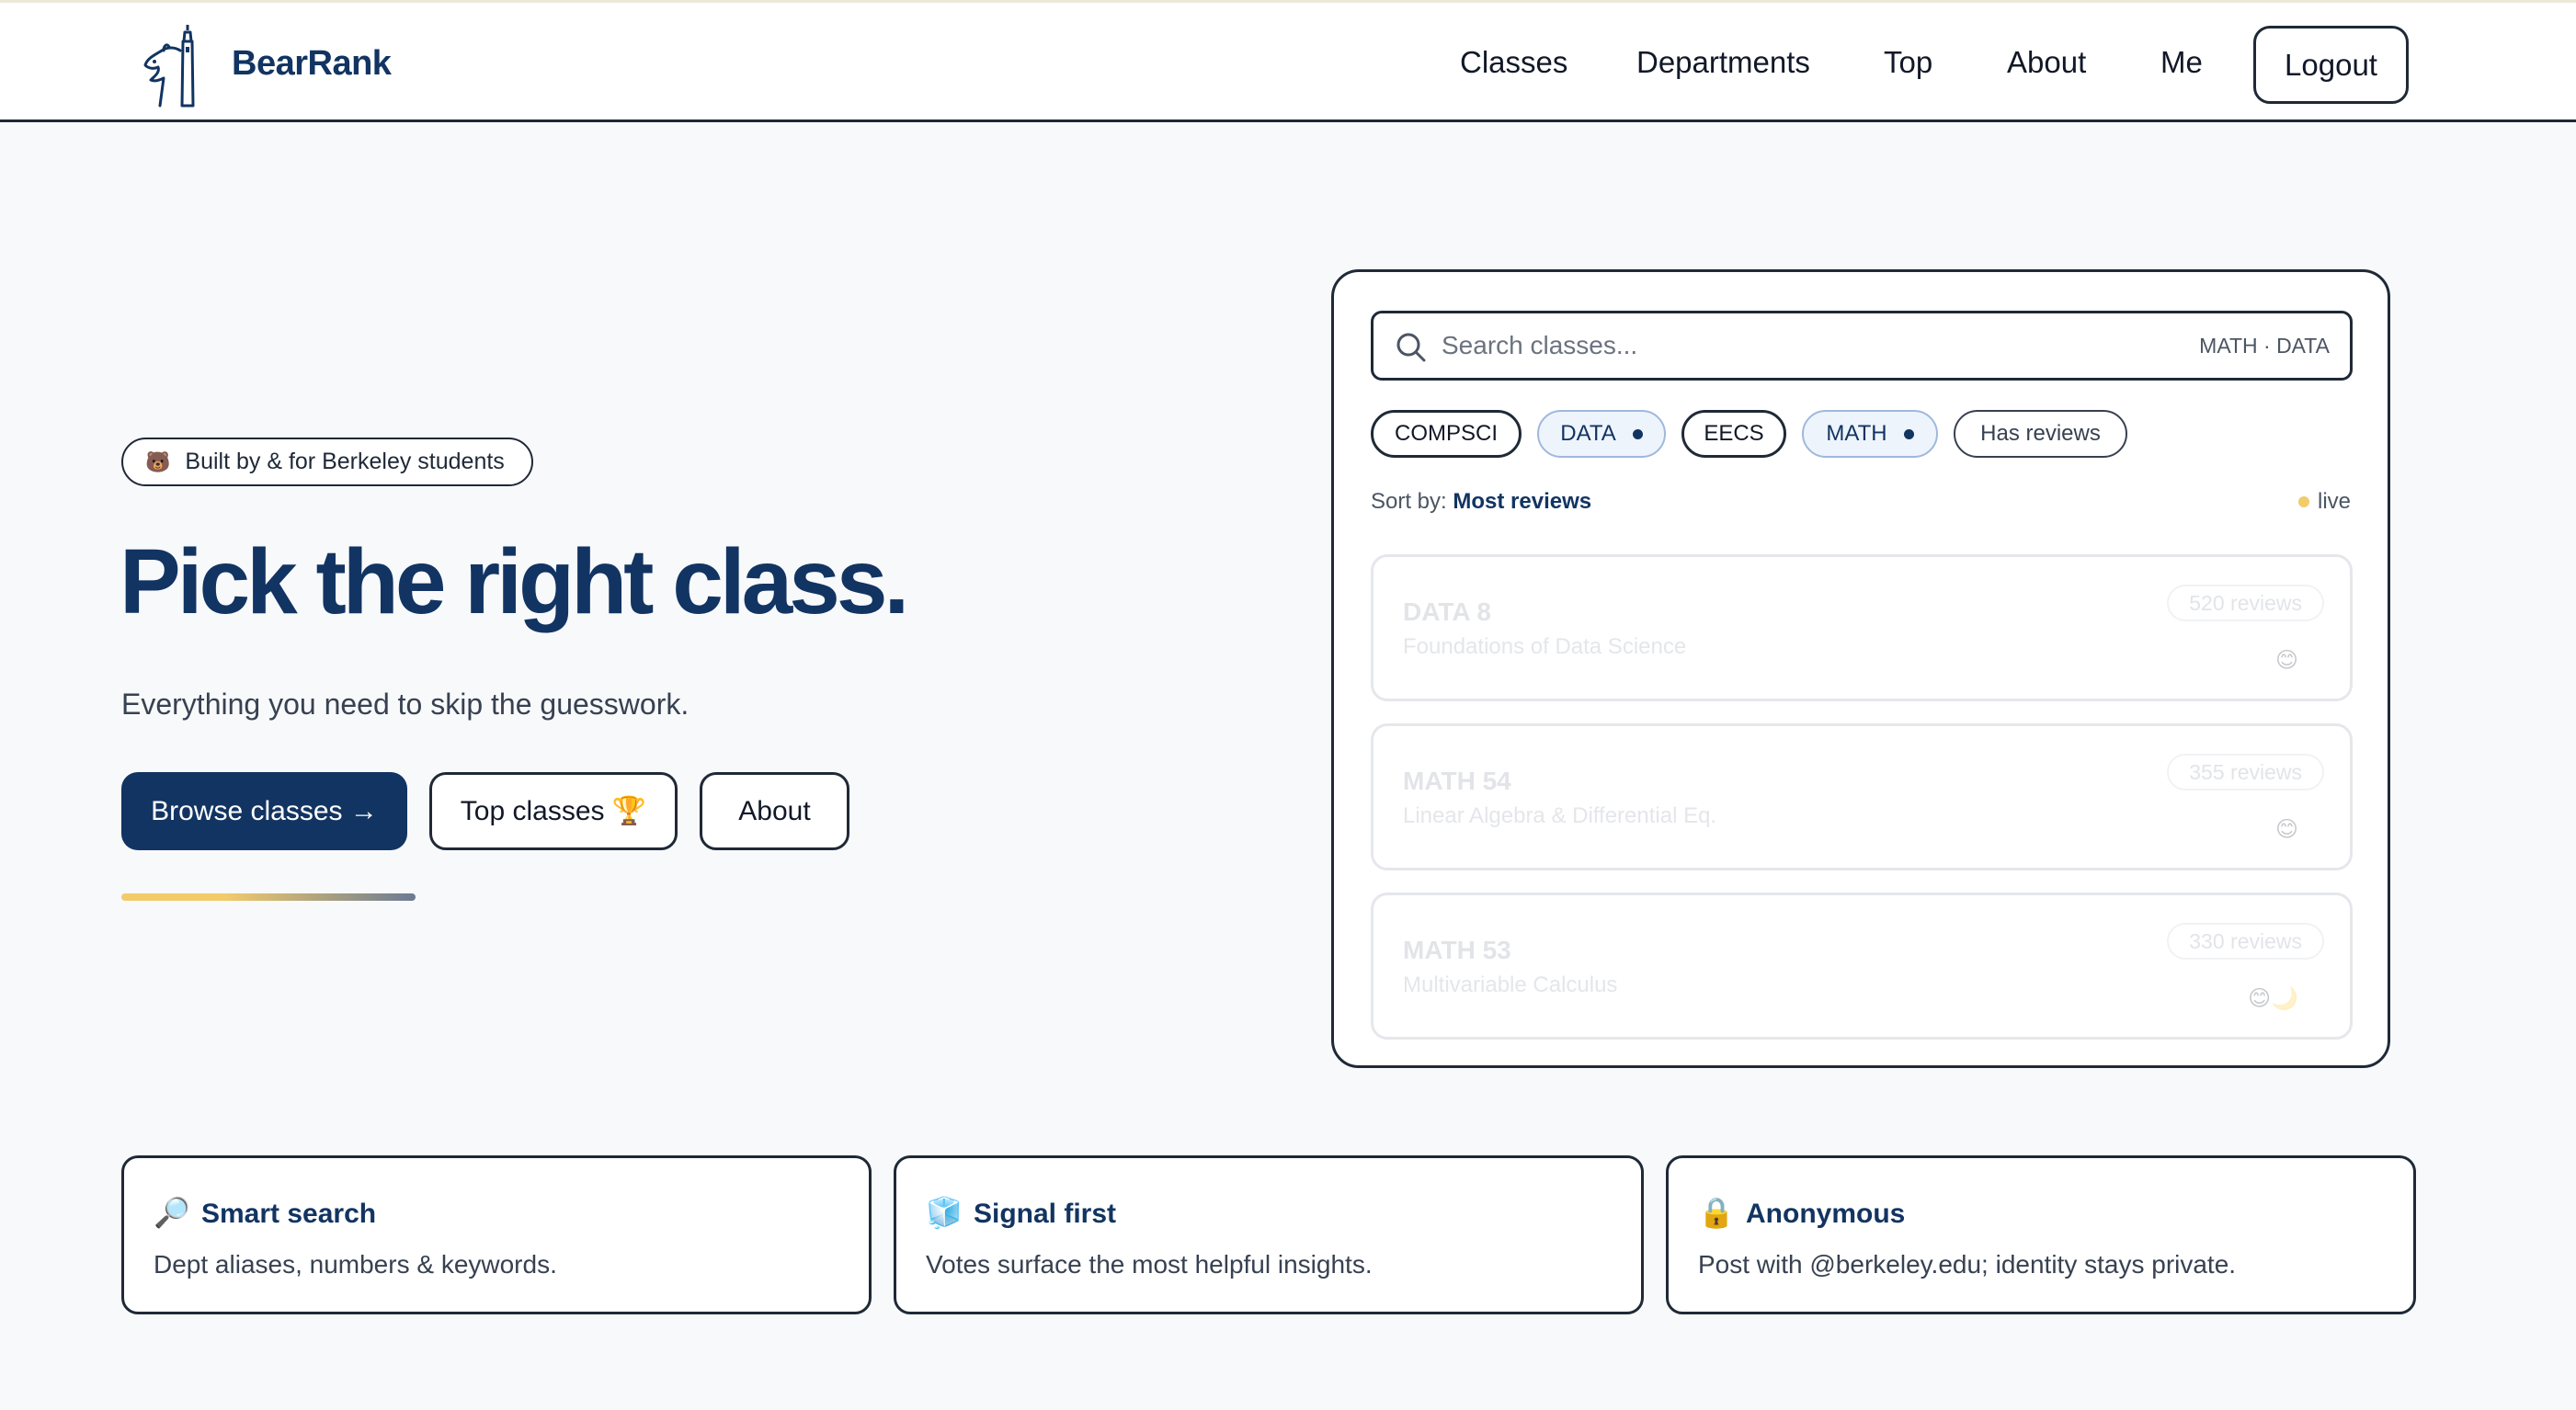 Image resolution: width=2576 pixels, height=1410 pixels. I want to click on lock-icon: 🔒, so click(1716, 1212).